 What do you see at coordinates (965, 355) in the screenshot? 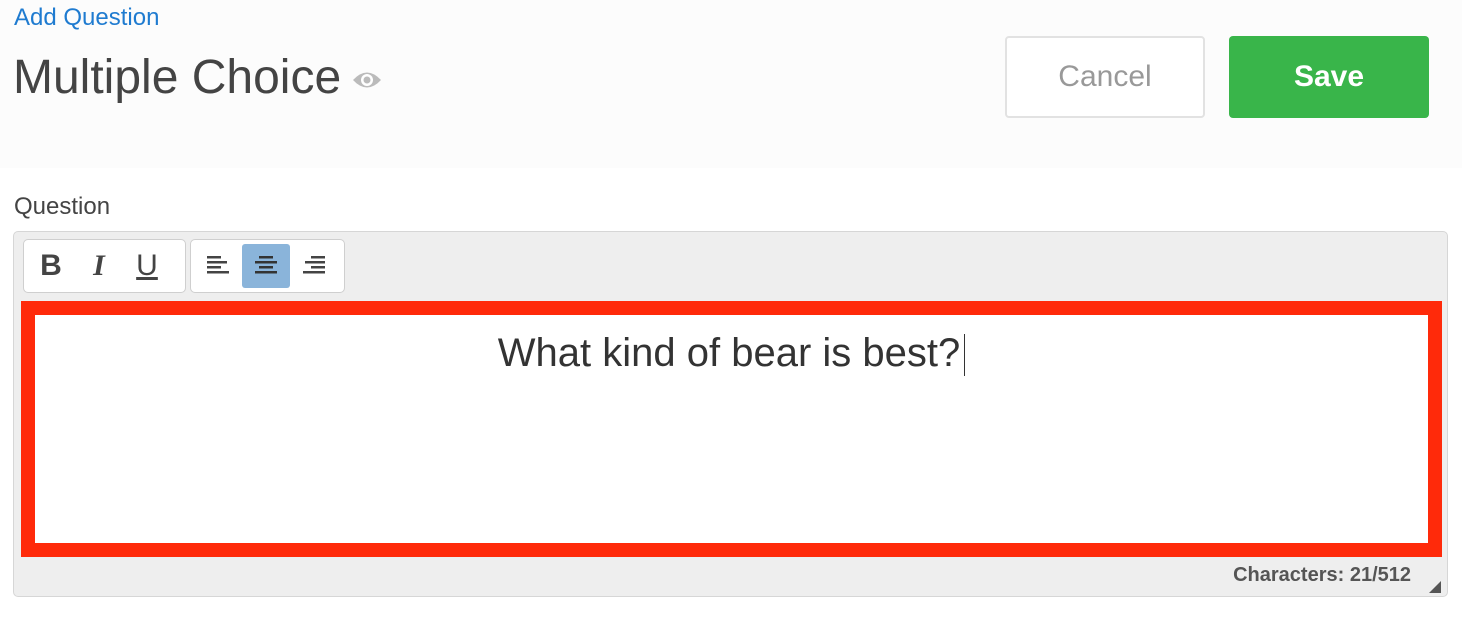
I see `text-cursor` at bounding box center [965, 355].